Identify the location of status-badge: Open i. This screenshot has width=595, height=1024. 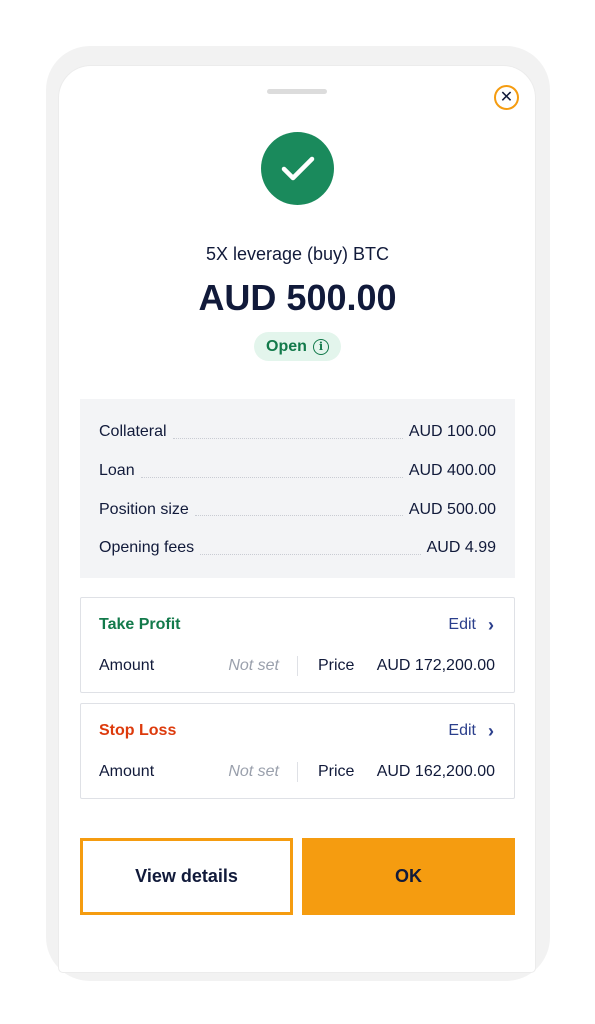
(297, 346).